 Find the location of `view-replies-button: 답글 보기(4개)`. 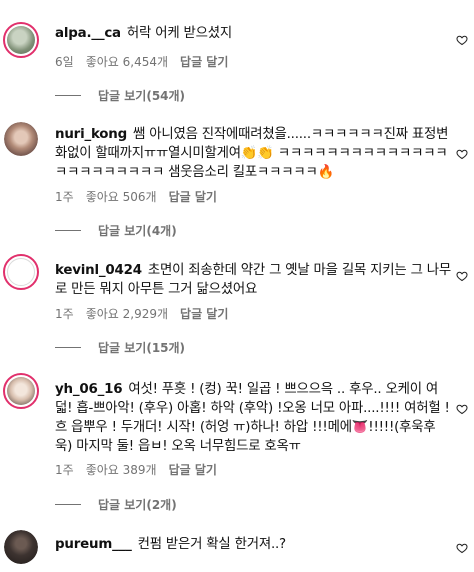

view-replies-button: 답글 보기(4개) is located at coordinates (116, 230).